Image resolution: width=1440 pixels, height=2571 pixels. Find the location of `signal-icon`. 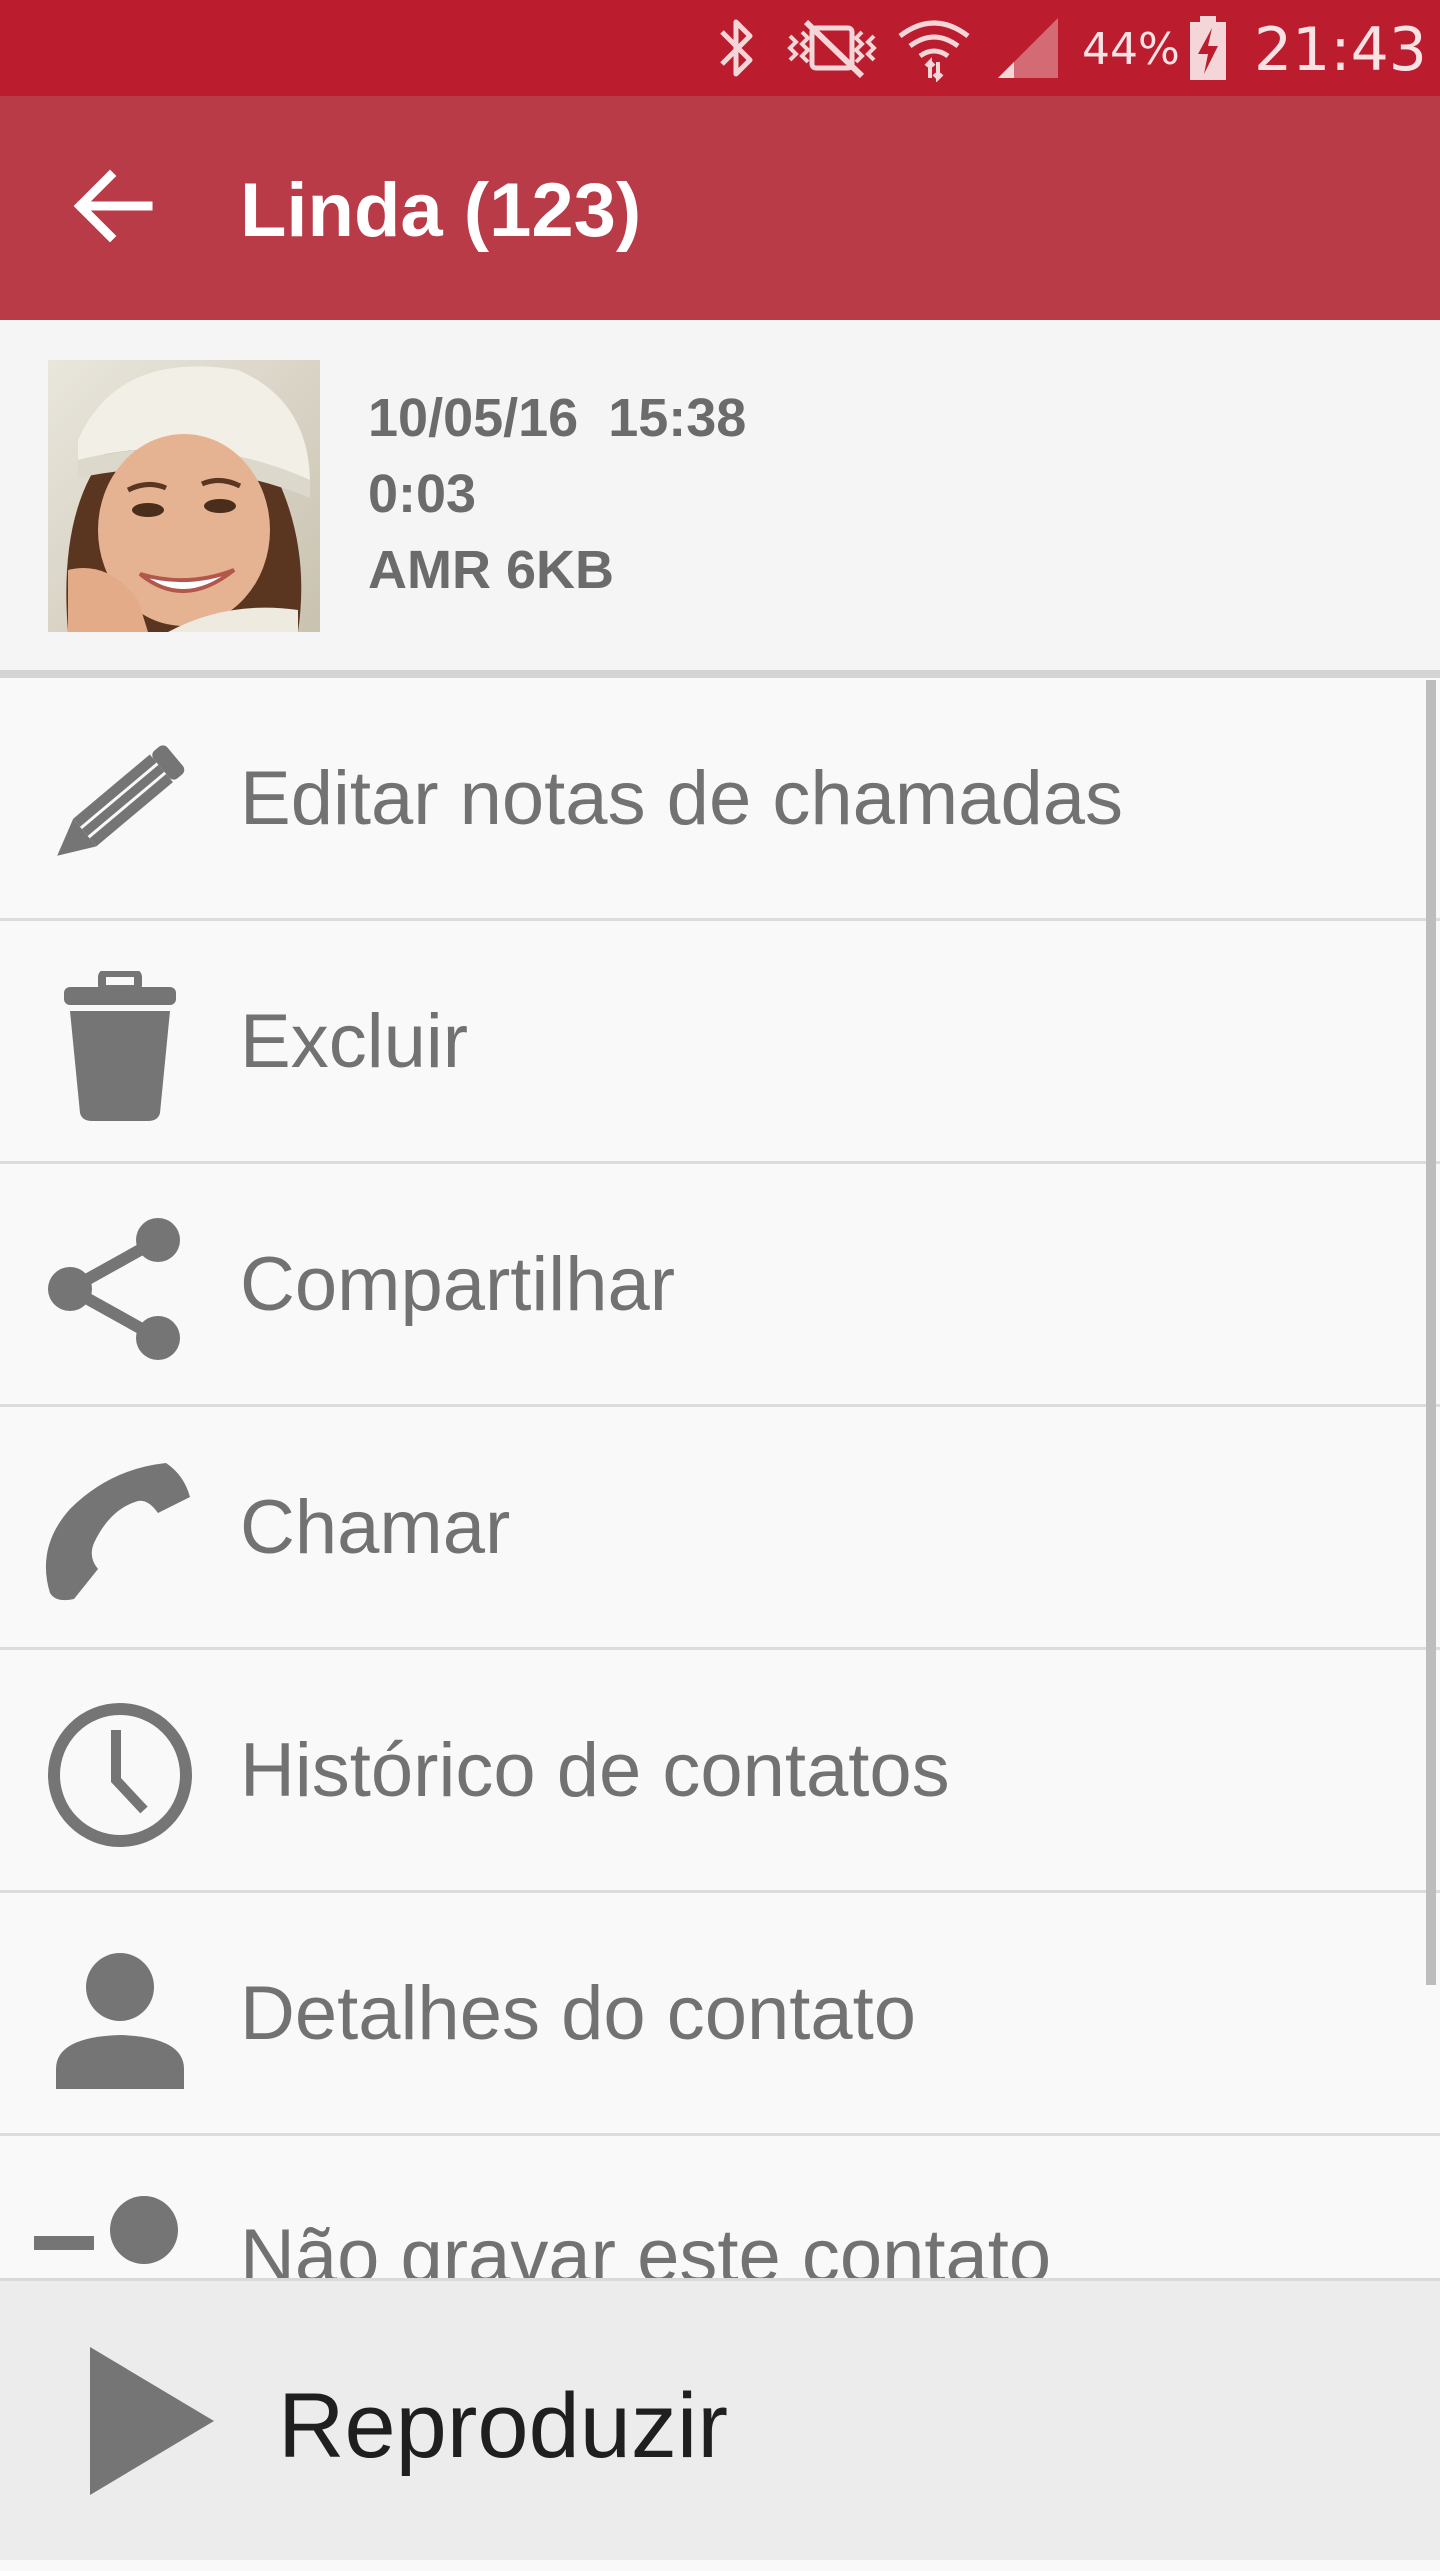

signal-icon is located at coordinates (1028, 48).